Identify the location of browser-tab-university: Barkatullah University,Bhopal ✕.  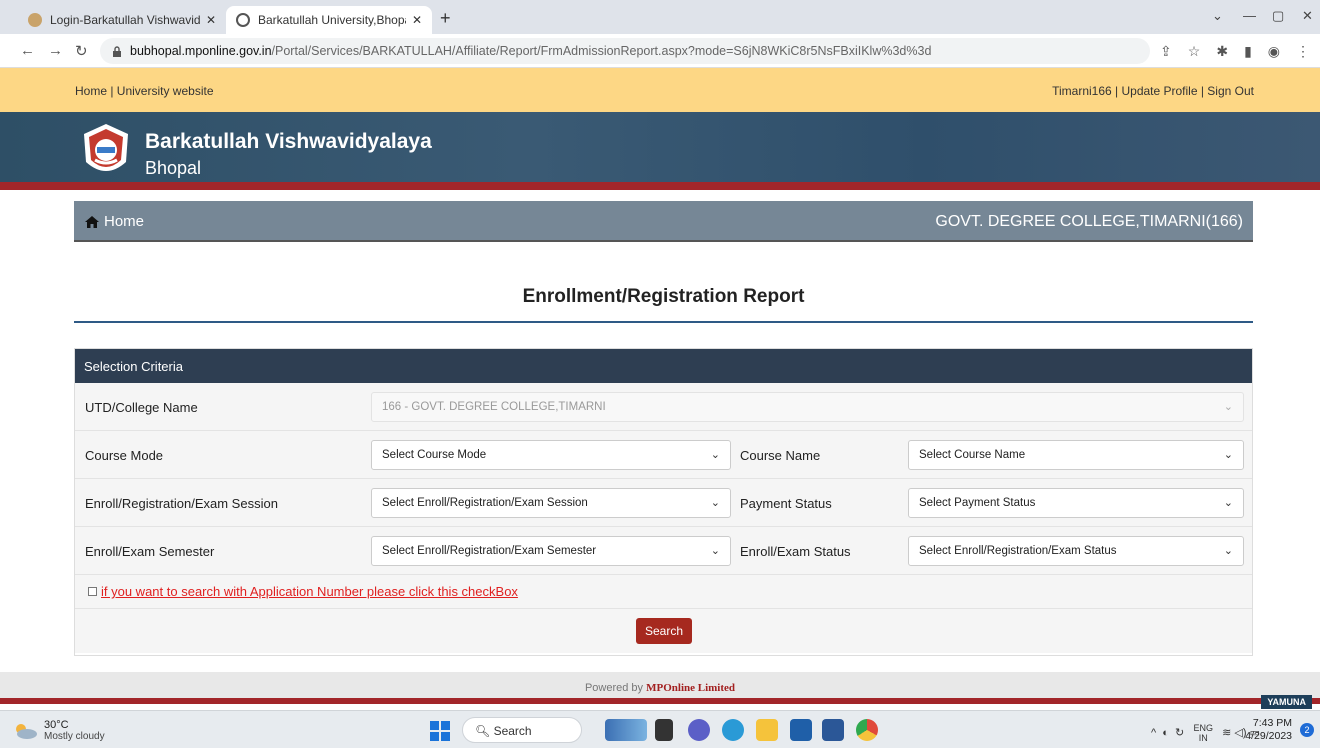
(329, 20).